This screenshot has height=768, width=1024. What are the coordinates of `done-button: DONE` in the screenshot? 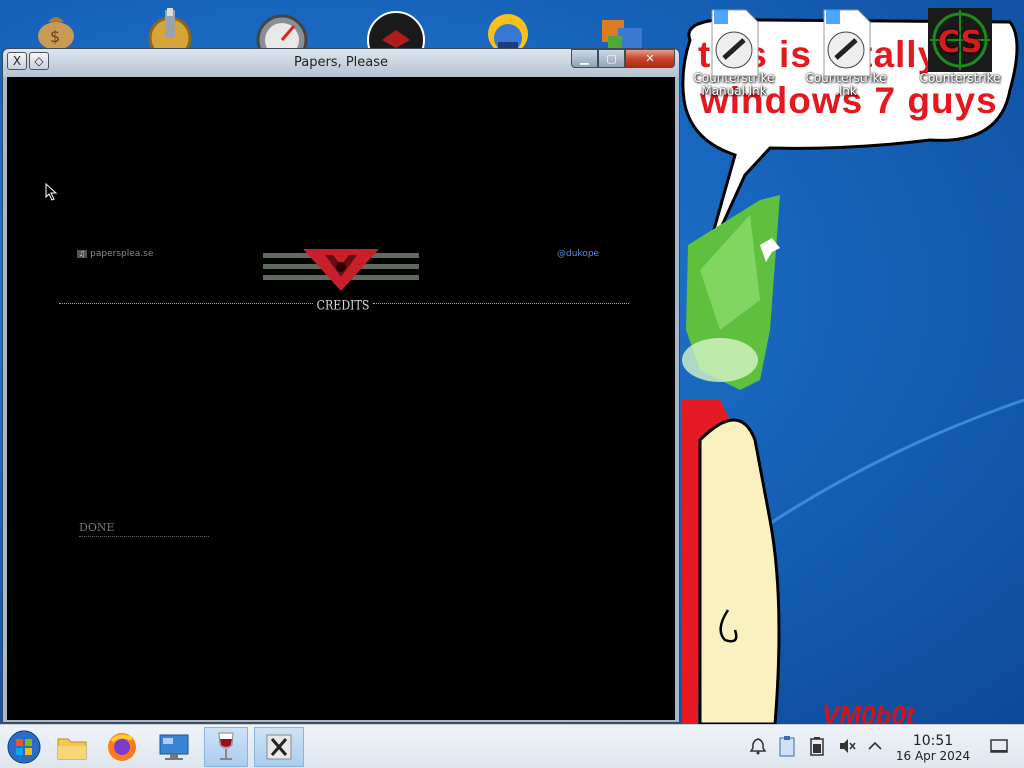 It's located at (144, 529).